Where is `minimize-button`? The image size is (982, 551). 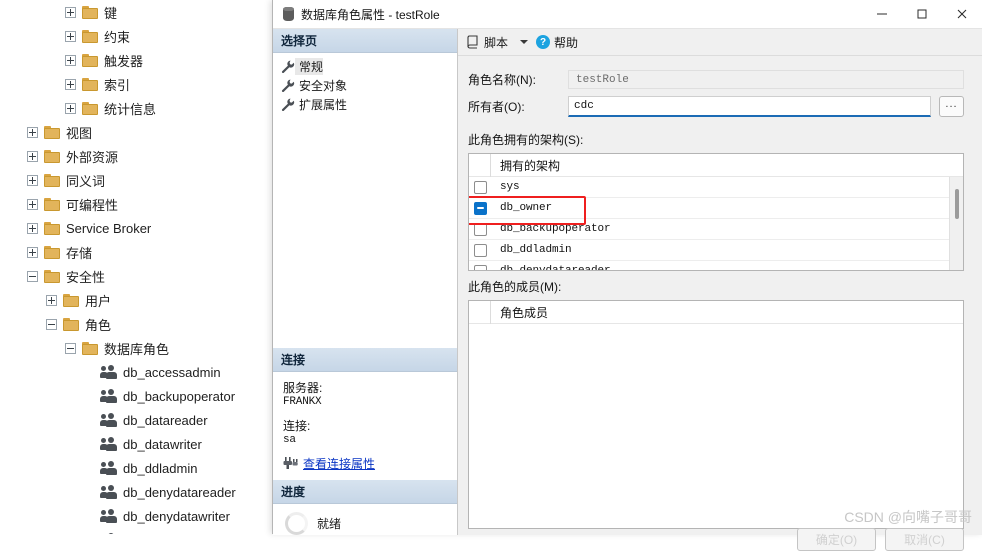 minimize-button is located at coordinates (882, 14).